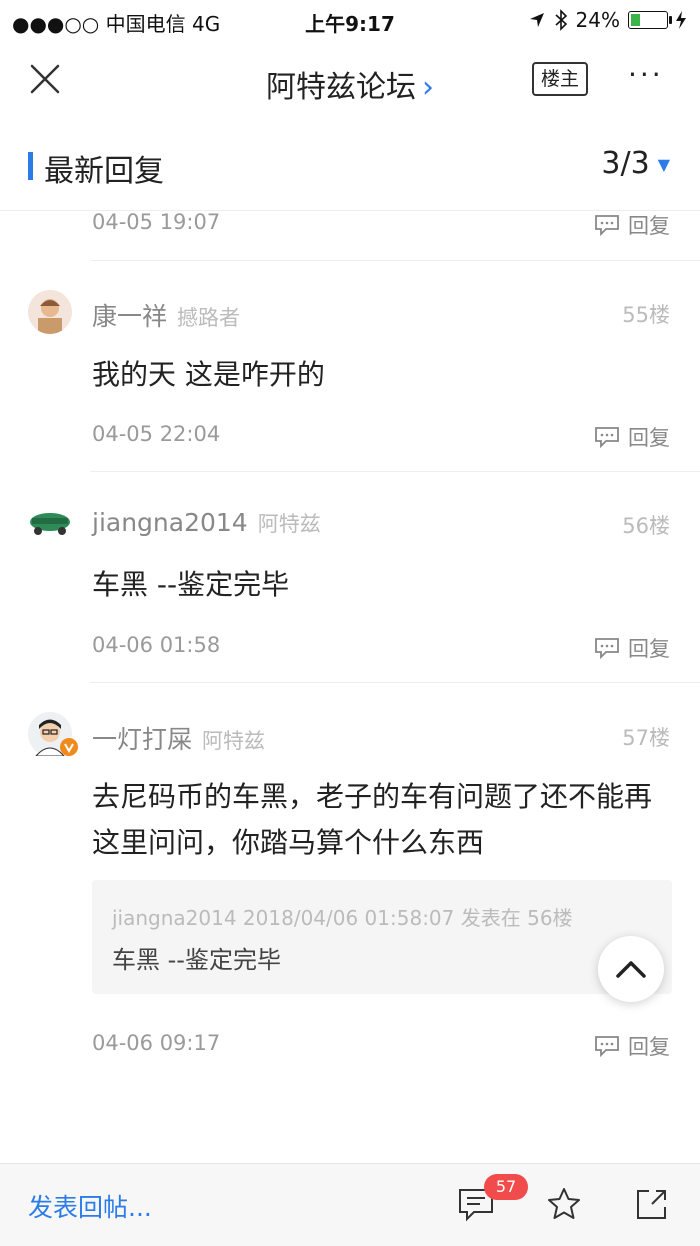 The height and width of the screenshot is (1246, 700). I want to click on status-right: 24%, so click(607, 20).